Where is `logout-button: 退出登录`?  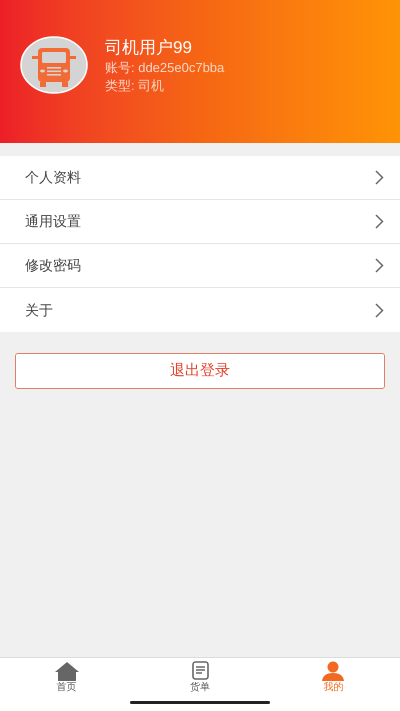 logout-button: 退出登录 is located at coordinates (200, 371).